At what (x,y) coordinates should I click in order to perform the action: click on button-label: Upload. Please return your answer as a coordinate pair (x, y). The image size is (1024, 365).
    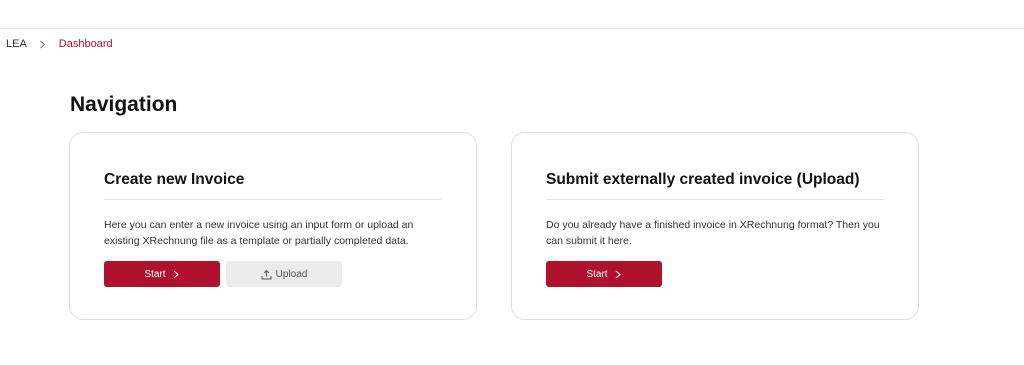
    Looking at the image, I should click on (291, 274).